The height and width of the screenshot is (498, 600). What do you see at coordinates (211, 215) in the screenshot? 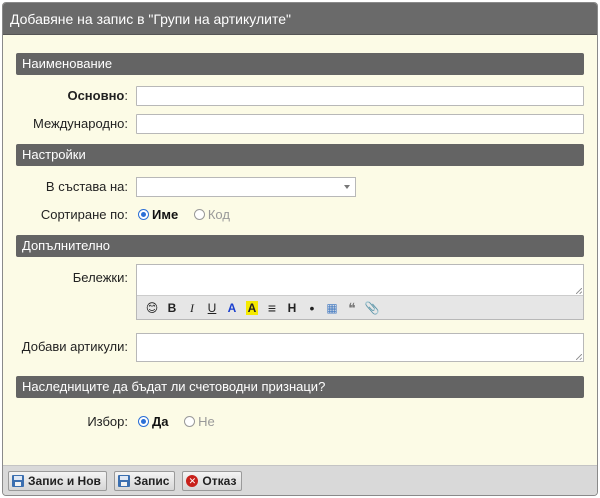
I see `sort-by-code-radio: Код` at bounding box center [211, 215].